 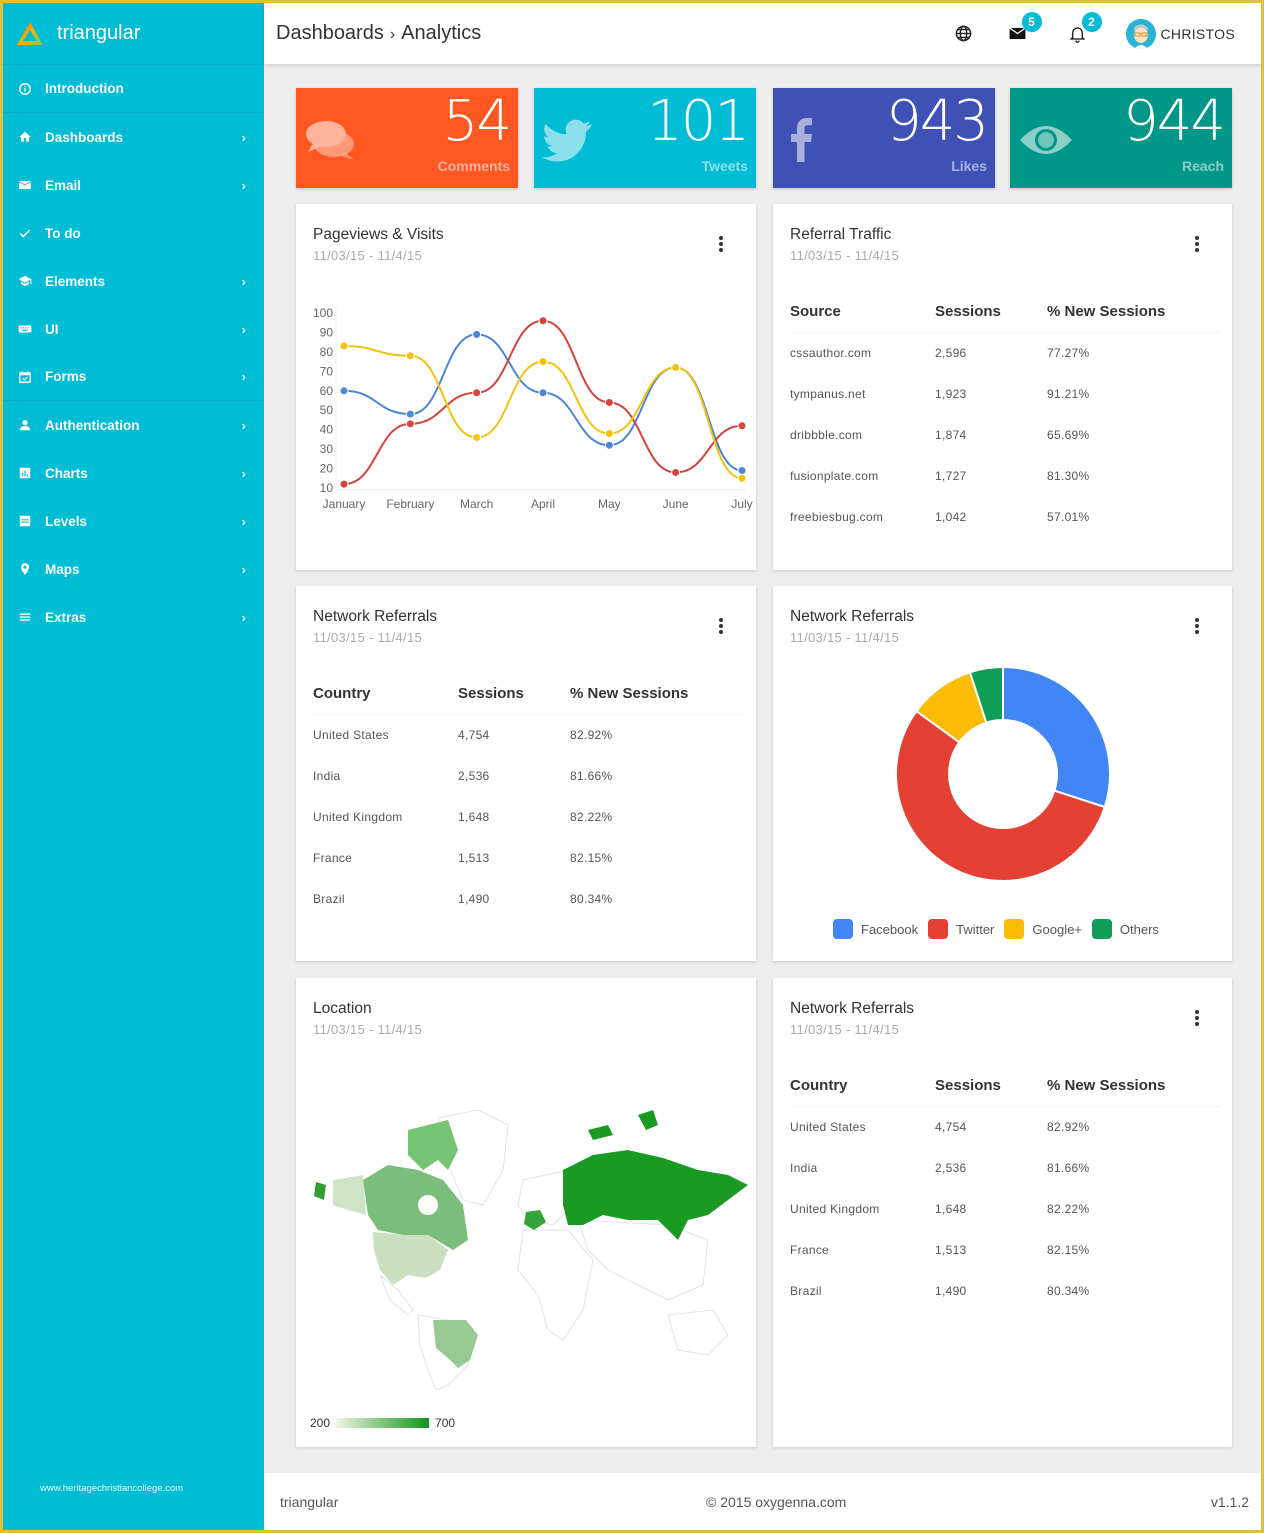 What do you see at coordinates (1068, 1126) in the screenshot?
I see `table-cell: 82.92%` at bounding box center [1068, 1126].